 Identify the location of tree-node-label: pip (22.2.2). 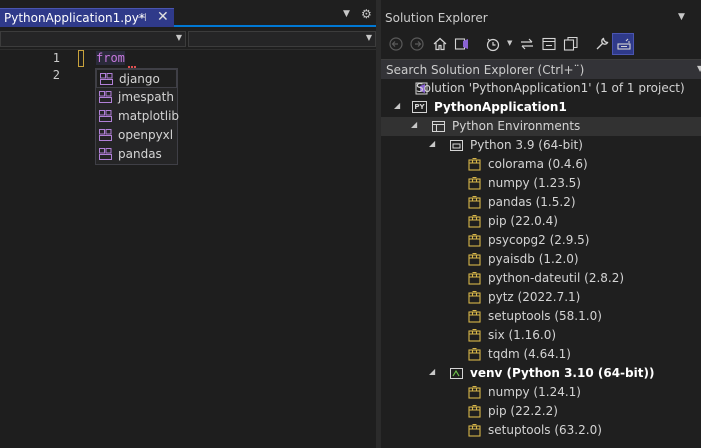
(523, 411).